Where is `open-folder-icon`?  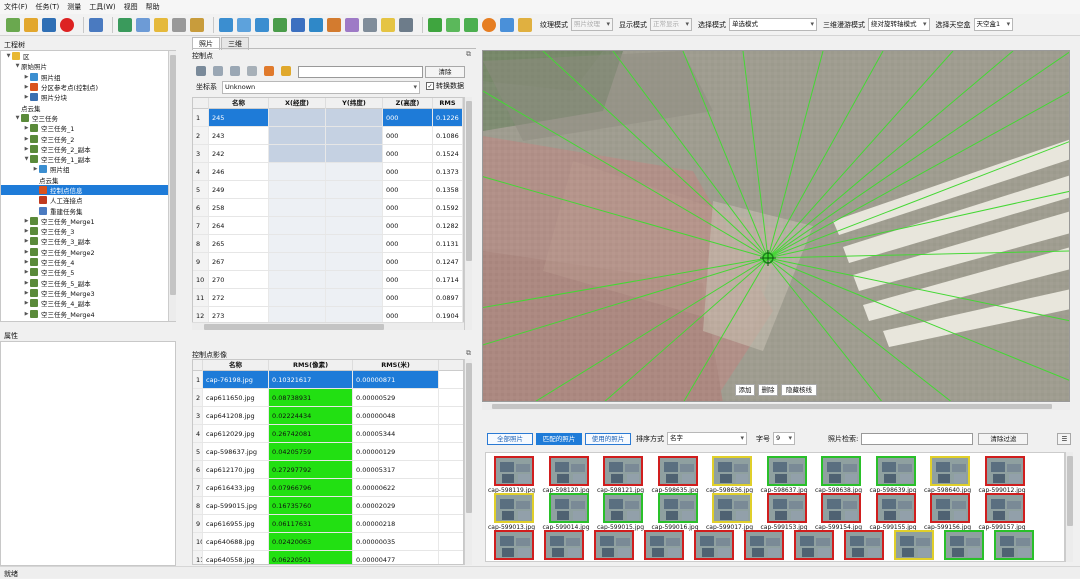
open-folder-icon is located at coordinates (31, 24).